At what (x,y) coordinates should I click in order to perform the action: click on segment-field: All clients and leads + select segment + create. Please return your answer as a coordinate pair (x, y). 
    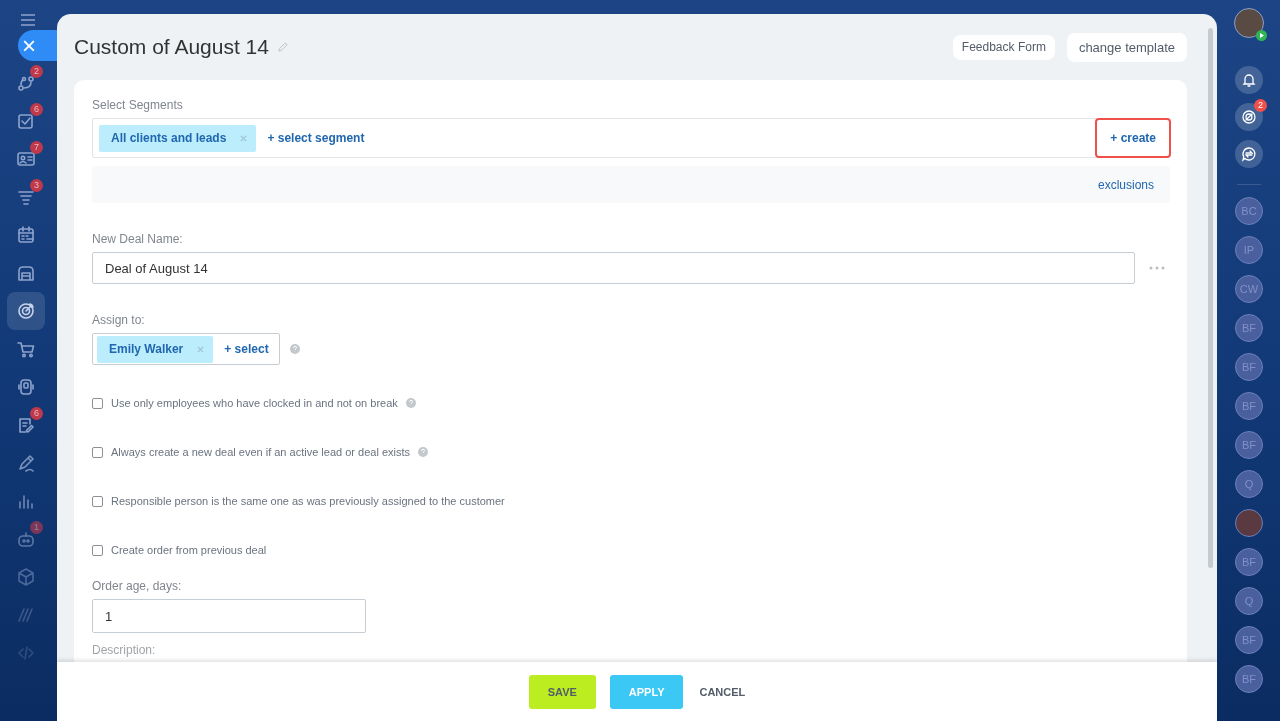
    Looking at the image, I should click on (631, 138).